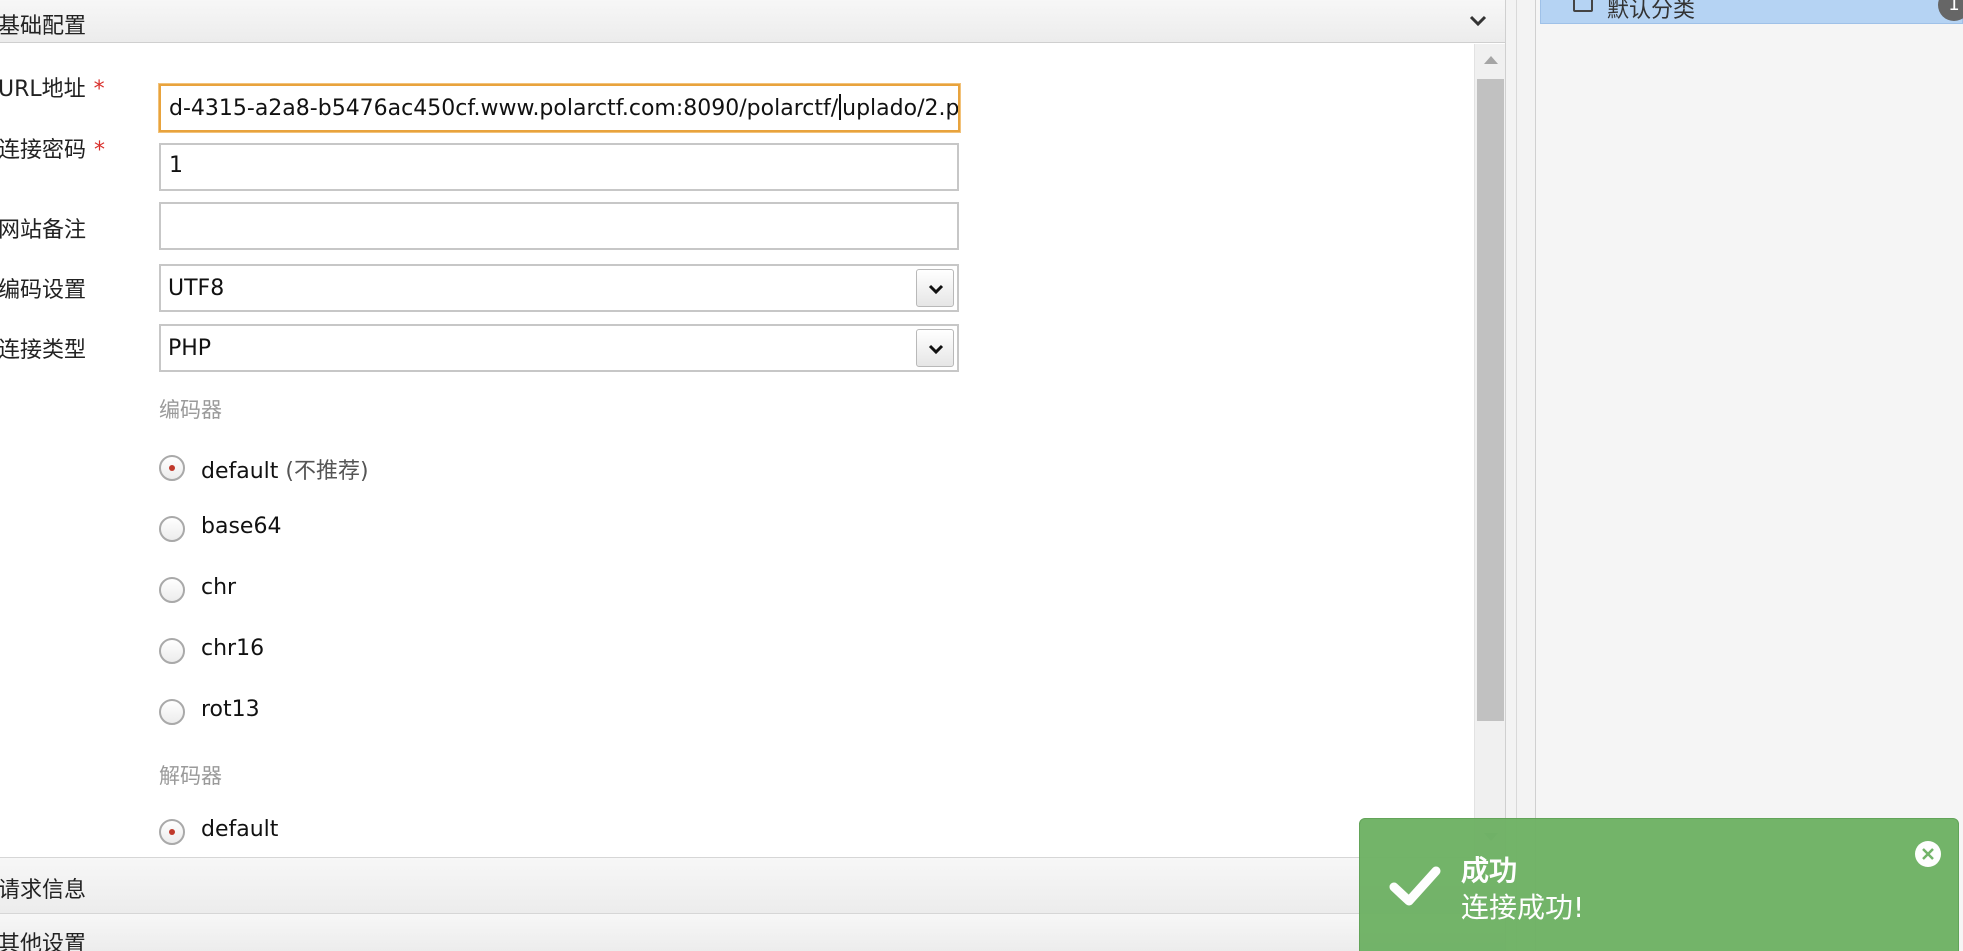  What do you see at coordinates (1583, 6) in the screenshot?
I see `folder-icon` at bounding box center [1583, 6].